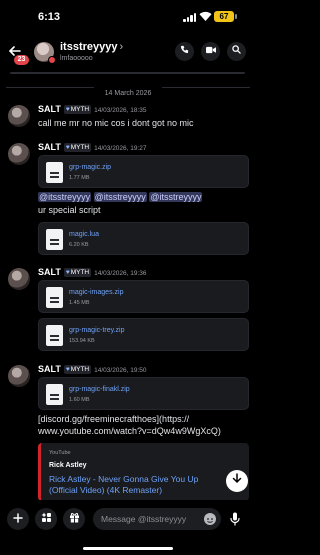  I want to click on timestamp: 14/03/2026, 19:27, so click(120, 148).